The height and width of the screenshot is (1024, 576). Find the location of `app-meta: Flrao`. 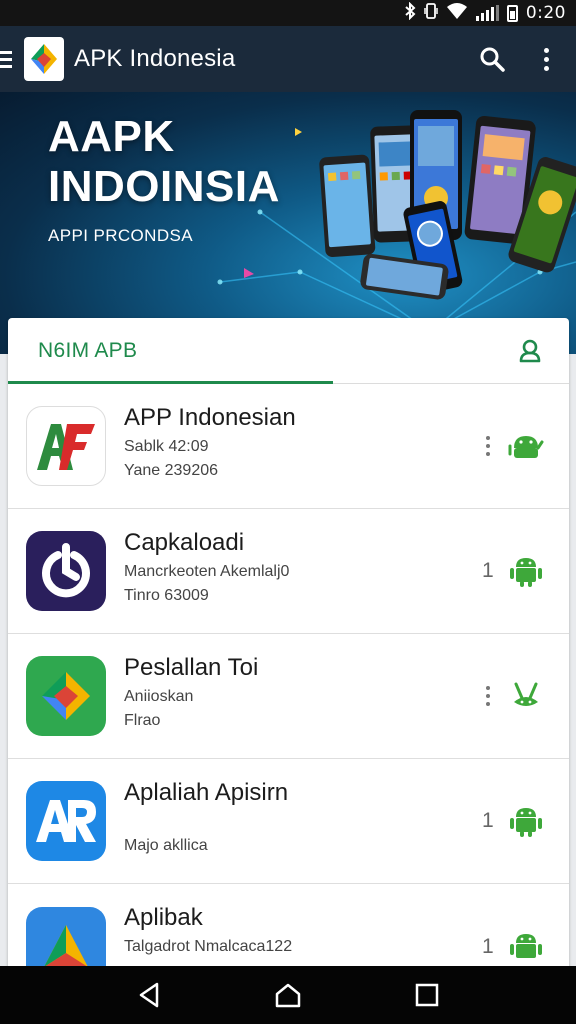

app-meta: Flrao is located at coordinates (142, 720).